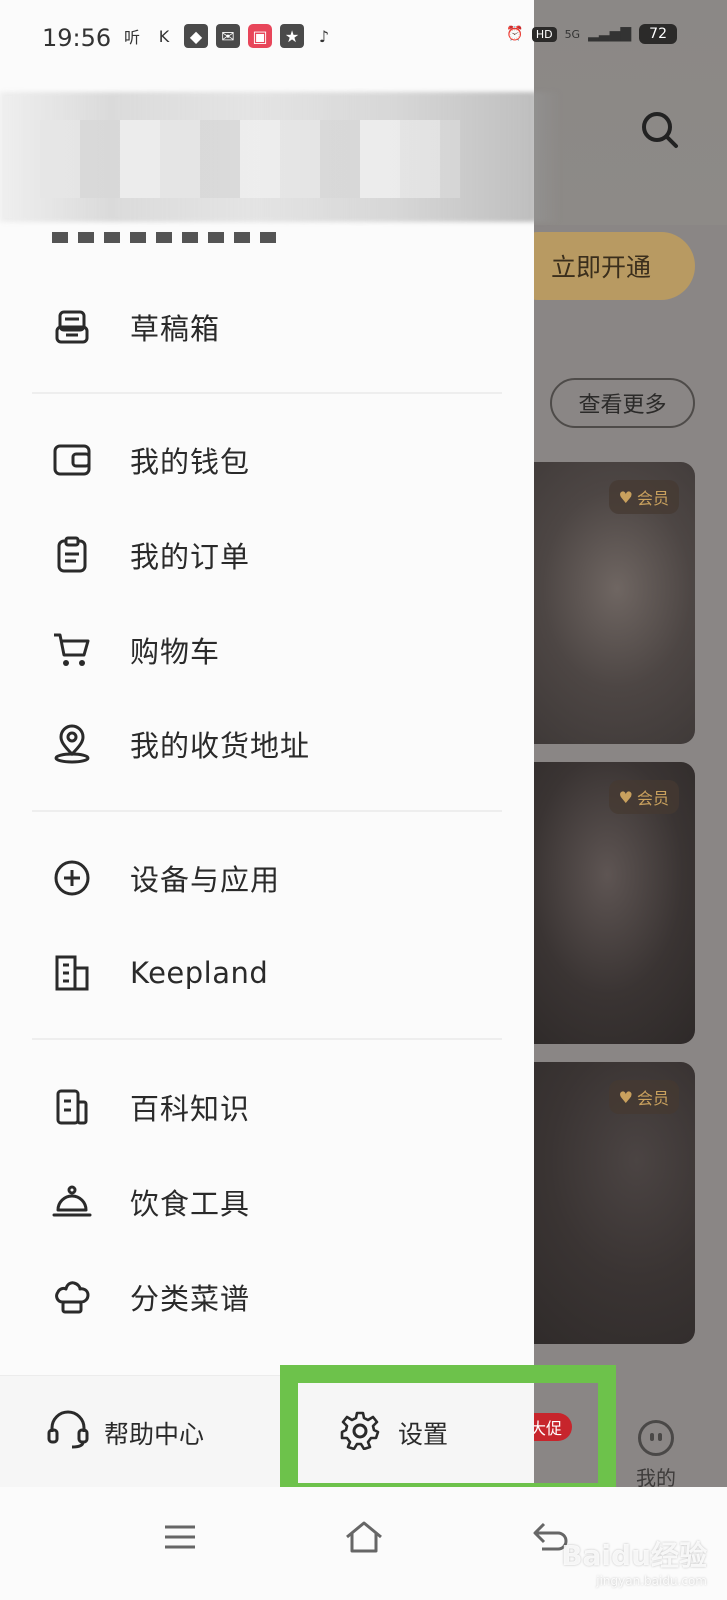  Describe the element at coordinates (205, 880) in the screenshot. I see `menu-label: 设备与应用` at that location.